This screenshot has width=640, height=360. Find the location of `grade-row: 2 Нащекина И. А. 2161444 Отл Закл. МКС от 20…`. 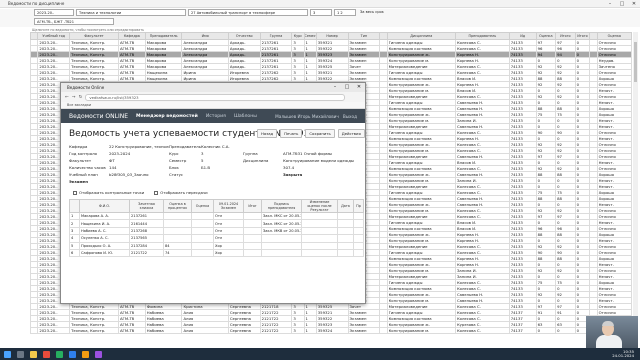

grade-row: 2 Нащекина И. А. 2161444 Отл Закл. МКС от 20… is located at coordinates (216, 223).